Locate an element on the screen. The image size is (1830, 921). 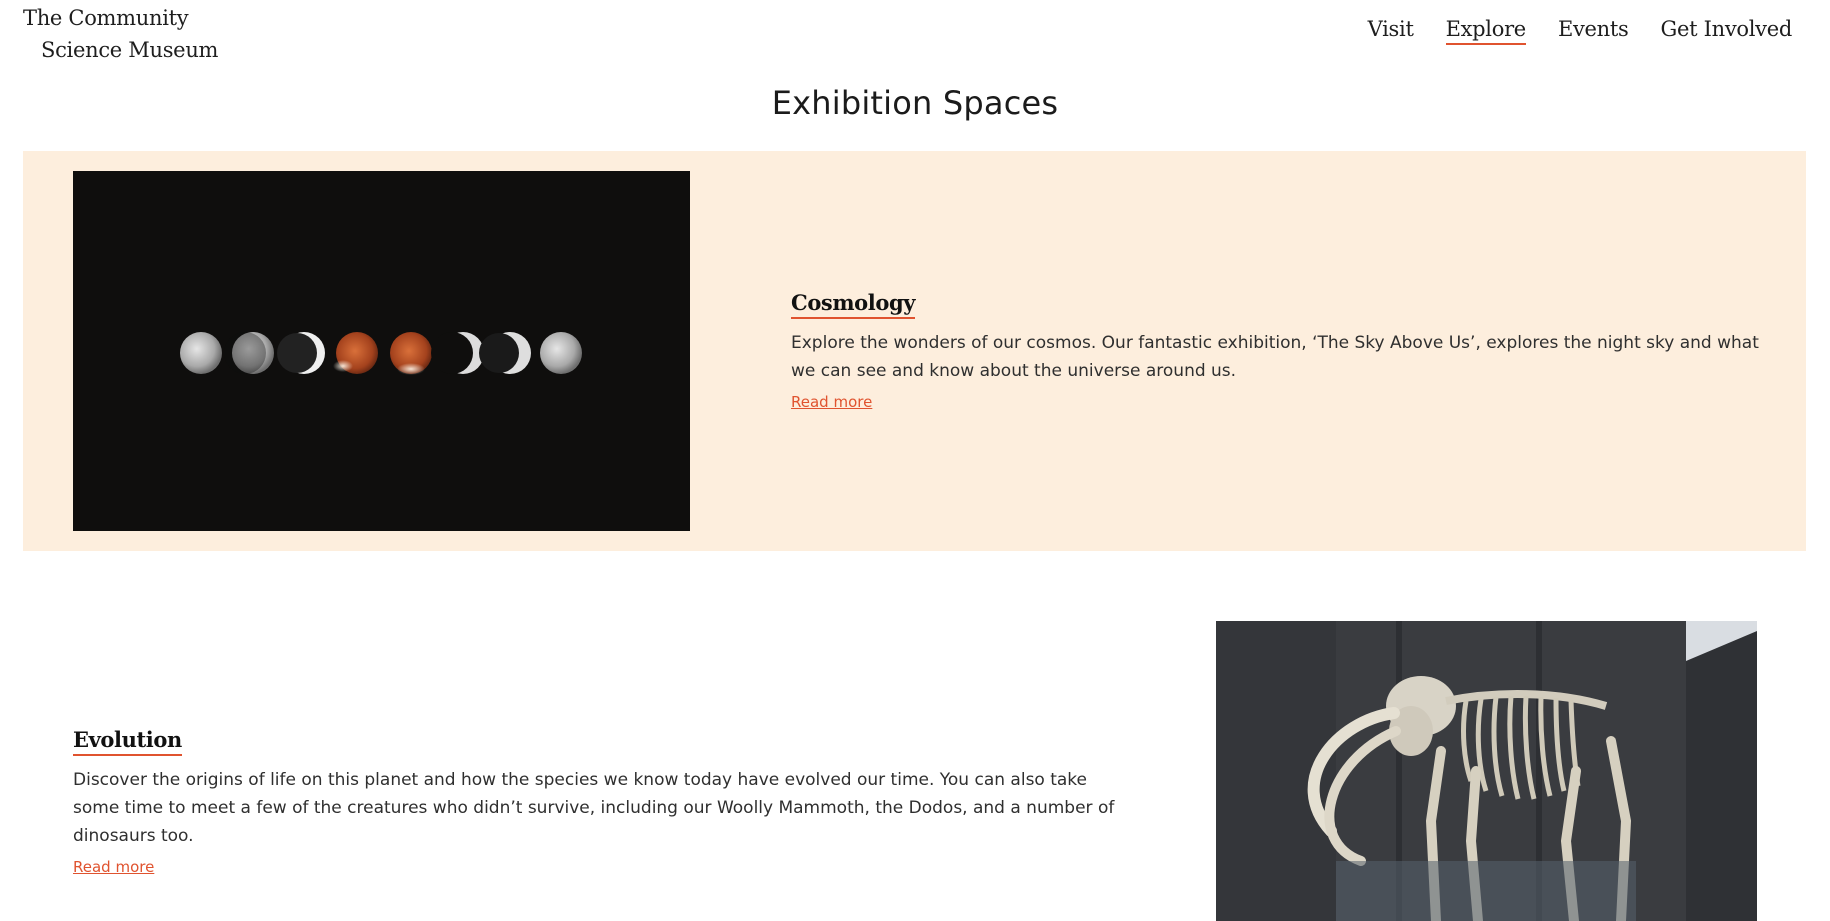
exhibit-title: Cosmology is located at coordinates (853, 304).